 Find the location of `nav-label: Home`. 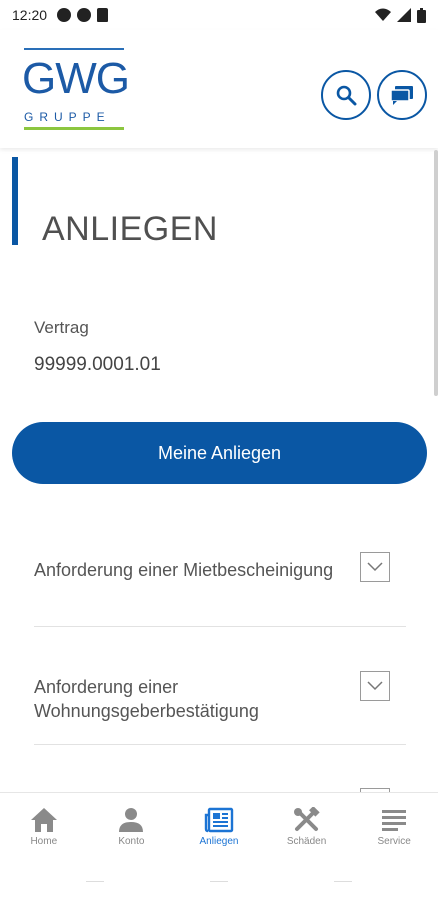

nav-label: Home is located at coordinates (44, 841).